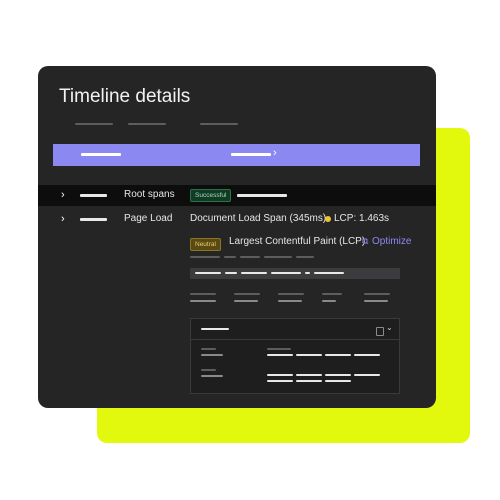  Describe the element at coordinates (148, 218) in the screenshot. I see `row-label-page-load: Page Load` at that location.